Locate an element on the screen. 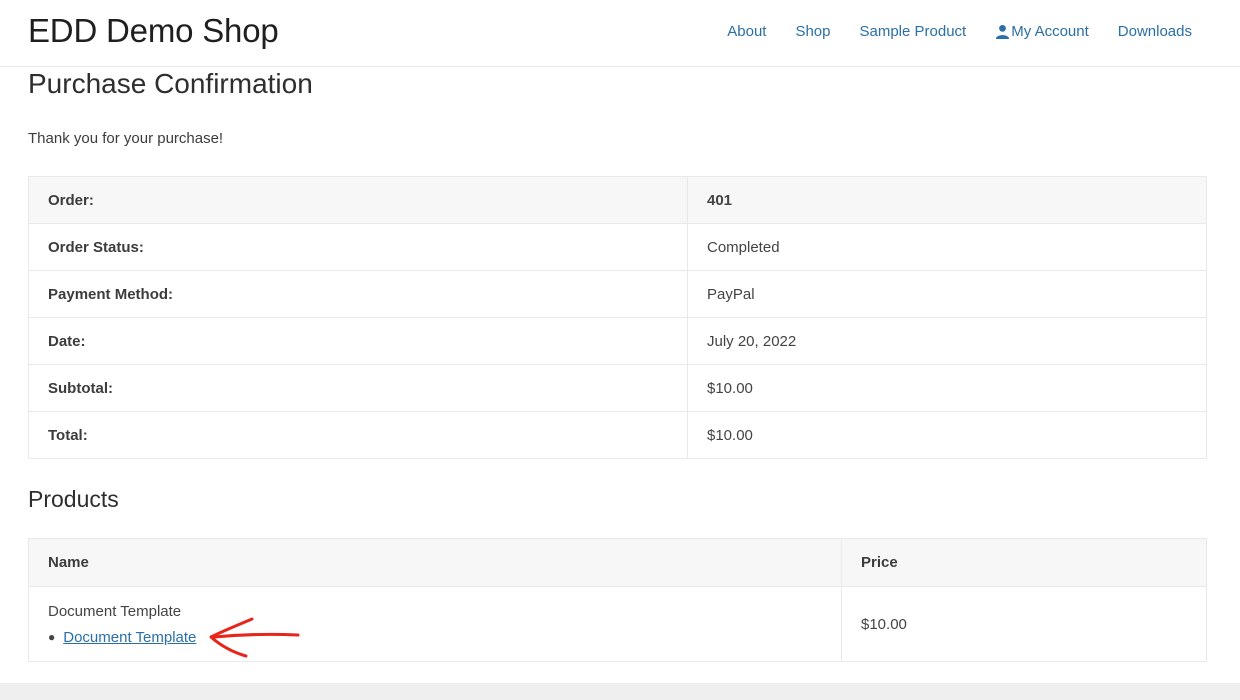 The image size is (1240, 700). receipt-row-total: Total: $10.00 is located at coordinates (617, 435).